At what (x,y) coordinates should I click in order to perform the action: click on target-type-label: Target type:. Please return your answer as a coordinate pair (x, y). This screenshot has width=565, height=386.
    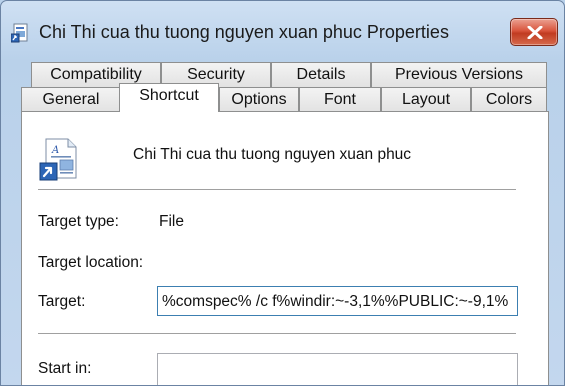
    Looking at the image, I should click on (78, 221).